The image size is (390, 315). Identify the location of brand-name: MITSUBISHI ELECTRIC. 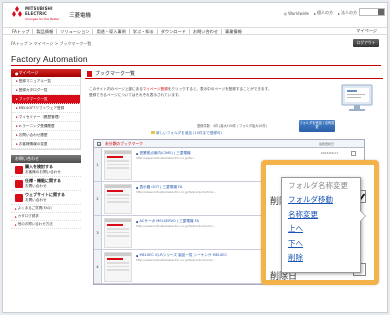
(39, 11).